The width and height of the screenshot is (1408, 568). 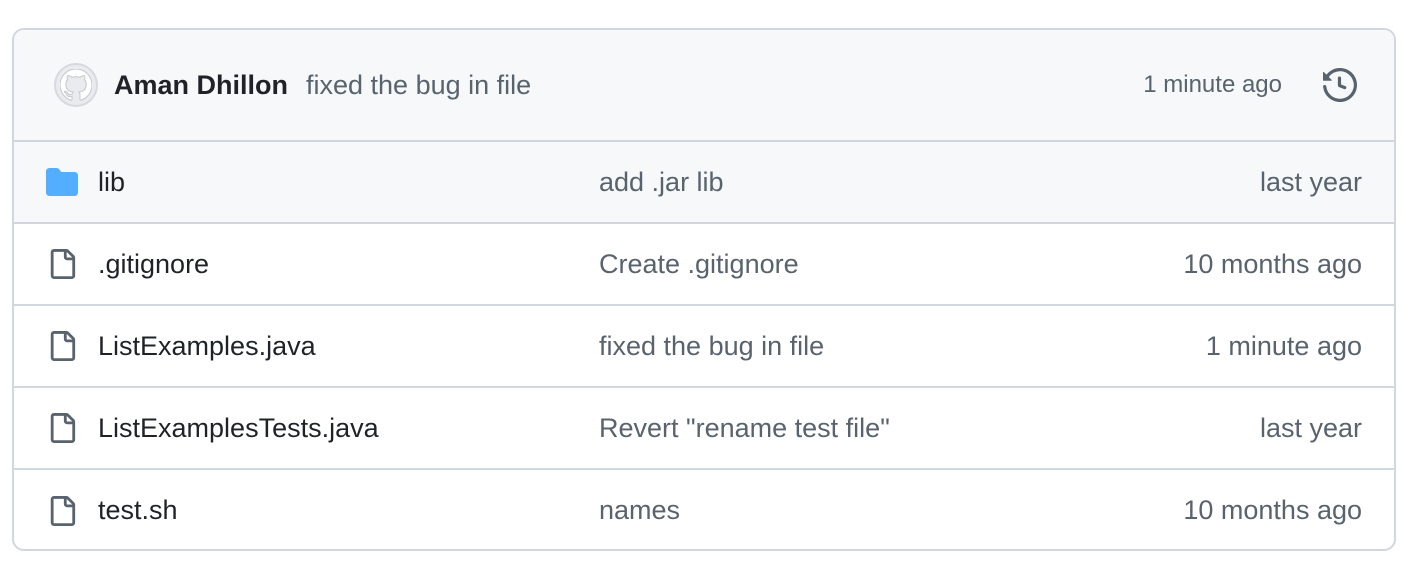 I want to click on file-row-testsh: test.sh names 10 months ago, so click(x=704, y=509).